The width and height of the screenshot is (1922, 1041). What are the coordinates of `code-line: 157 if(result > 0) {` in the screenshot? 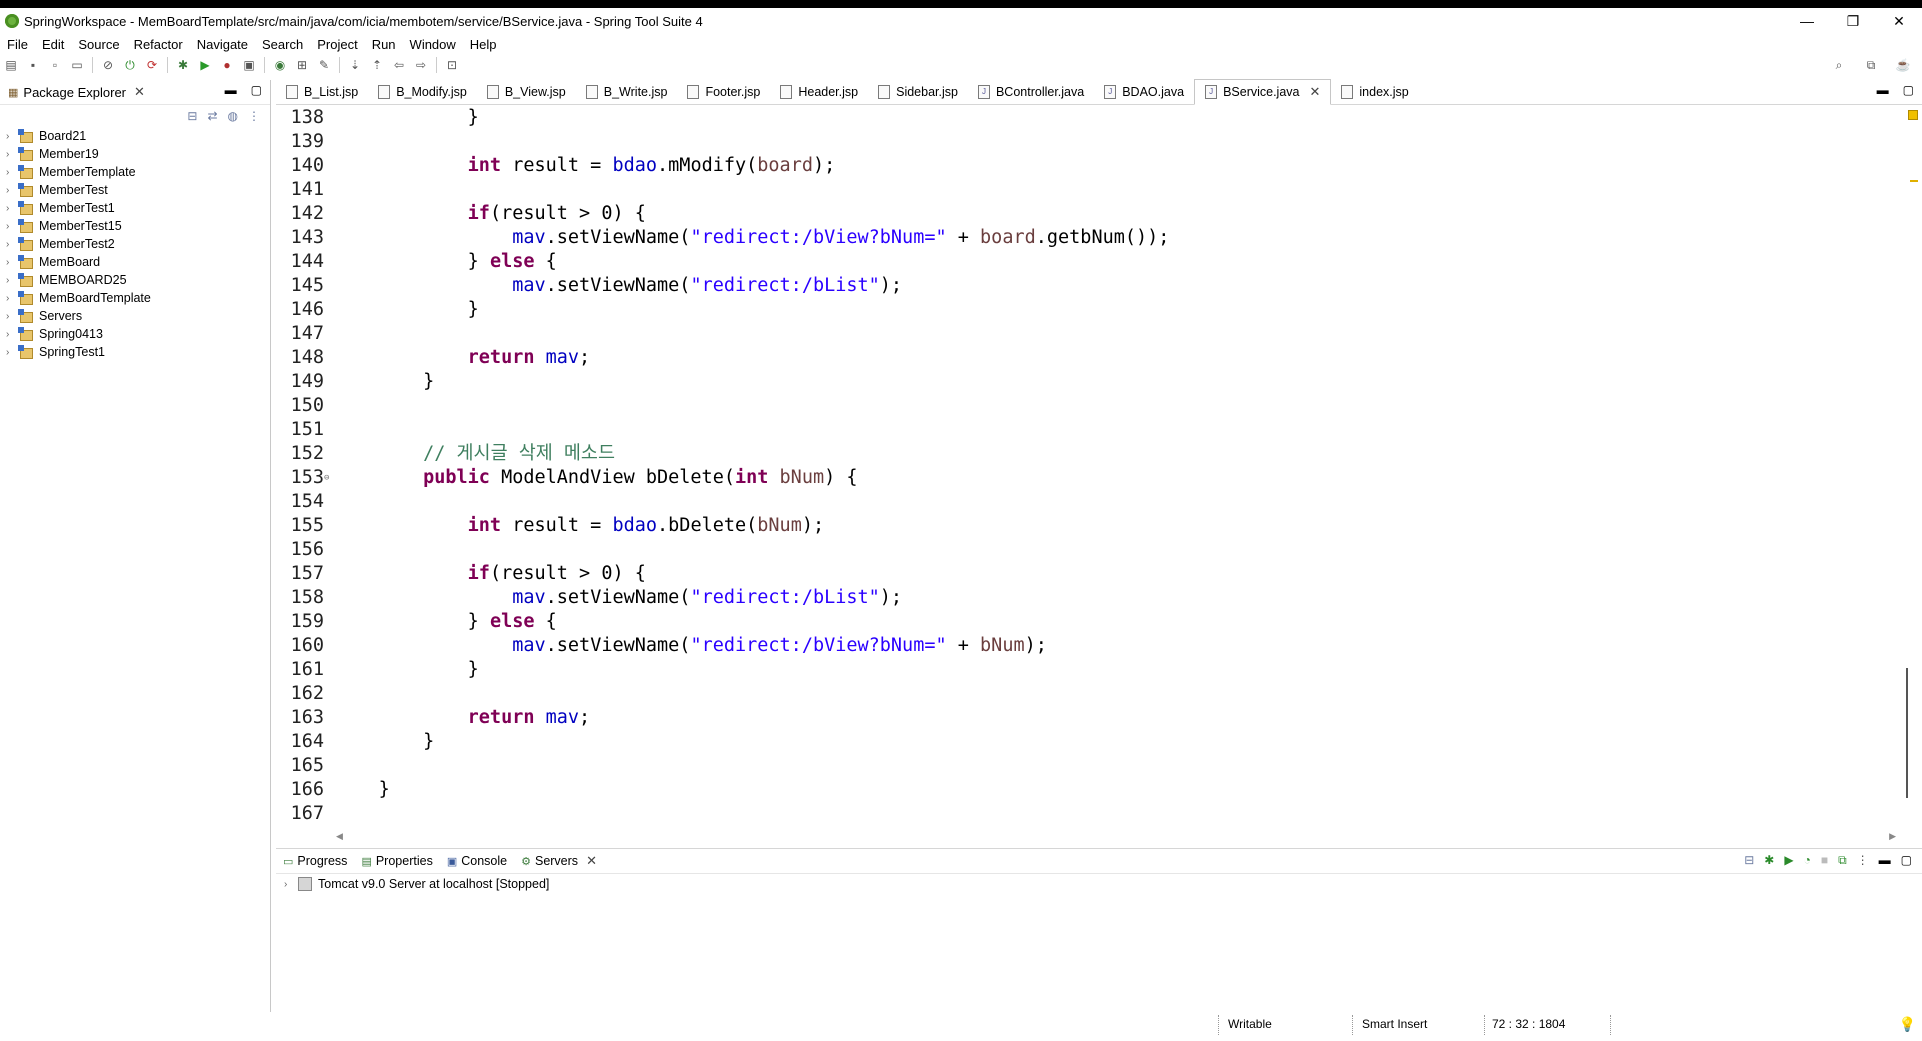 It's located at (1086, 574).